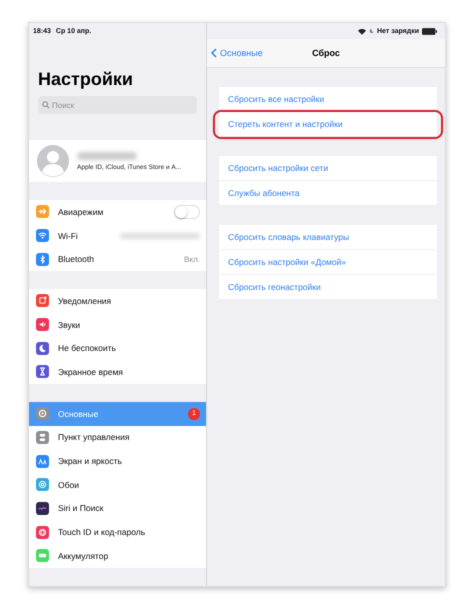 The height and width of the screenshot is (613, 474). I want to click on item-label: Звуки, so click(70, 325).